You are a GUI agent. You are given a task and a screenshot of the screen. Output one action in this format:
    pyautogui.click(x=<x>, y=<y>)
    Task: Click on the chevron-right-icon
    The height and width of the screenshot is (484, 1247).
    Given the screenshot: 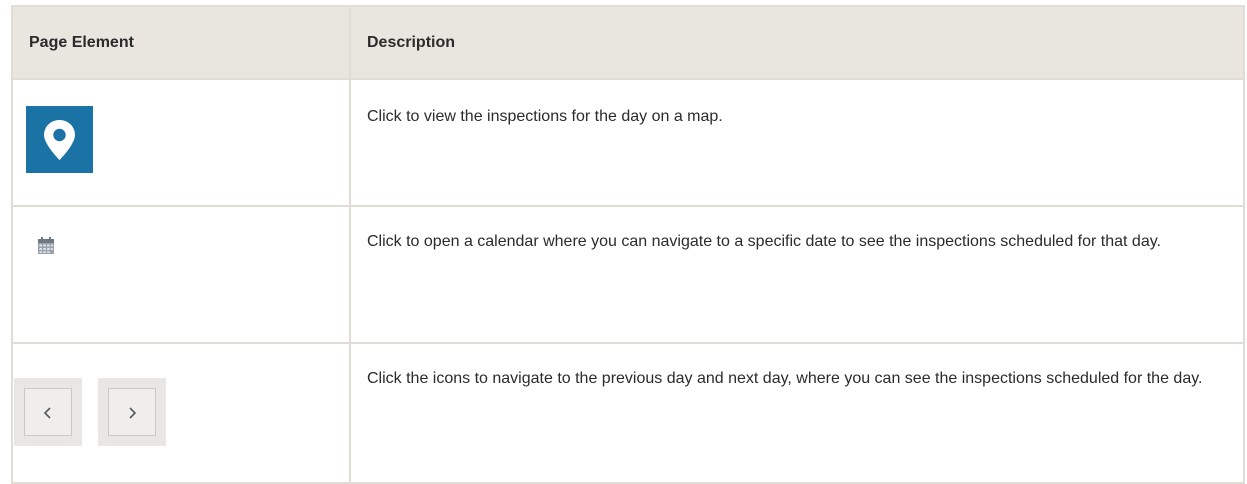 What is the action you would take?
    pyautogui.click(x=133, y=413)
    